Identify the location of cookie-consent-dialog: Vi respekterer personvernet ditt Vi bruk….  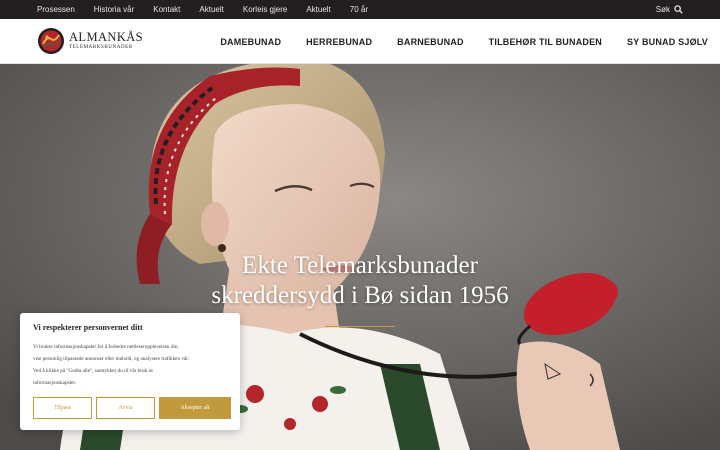
(130, 371).